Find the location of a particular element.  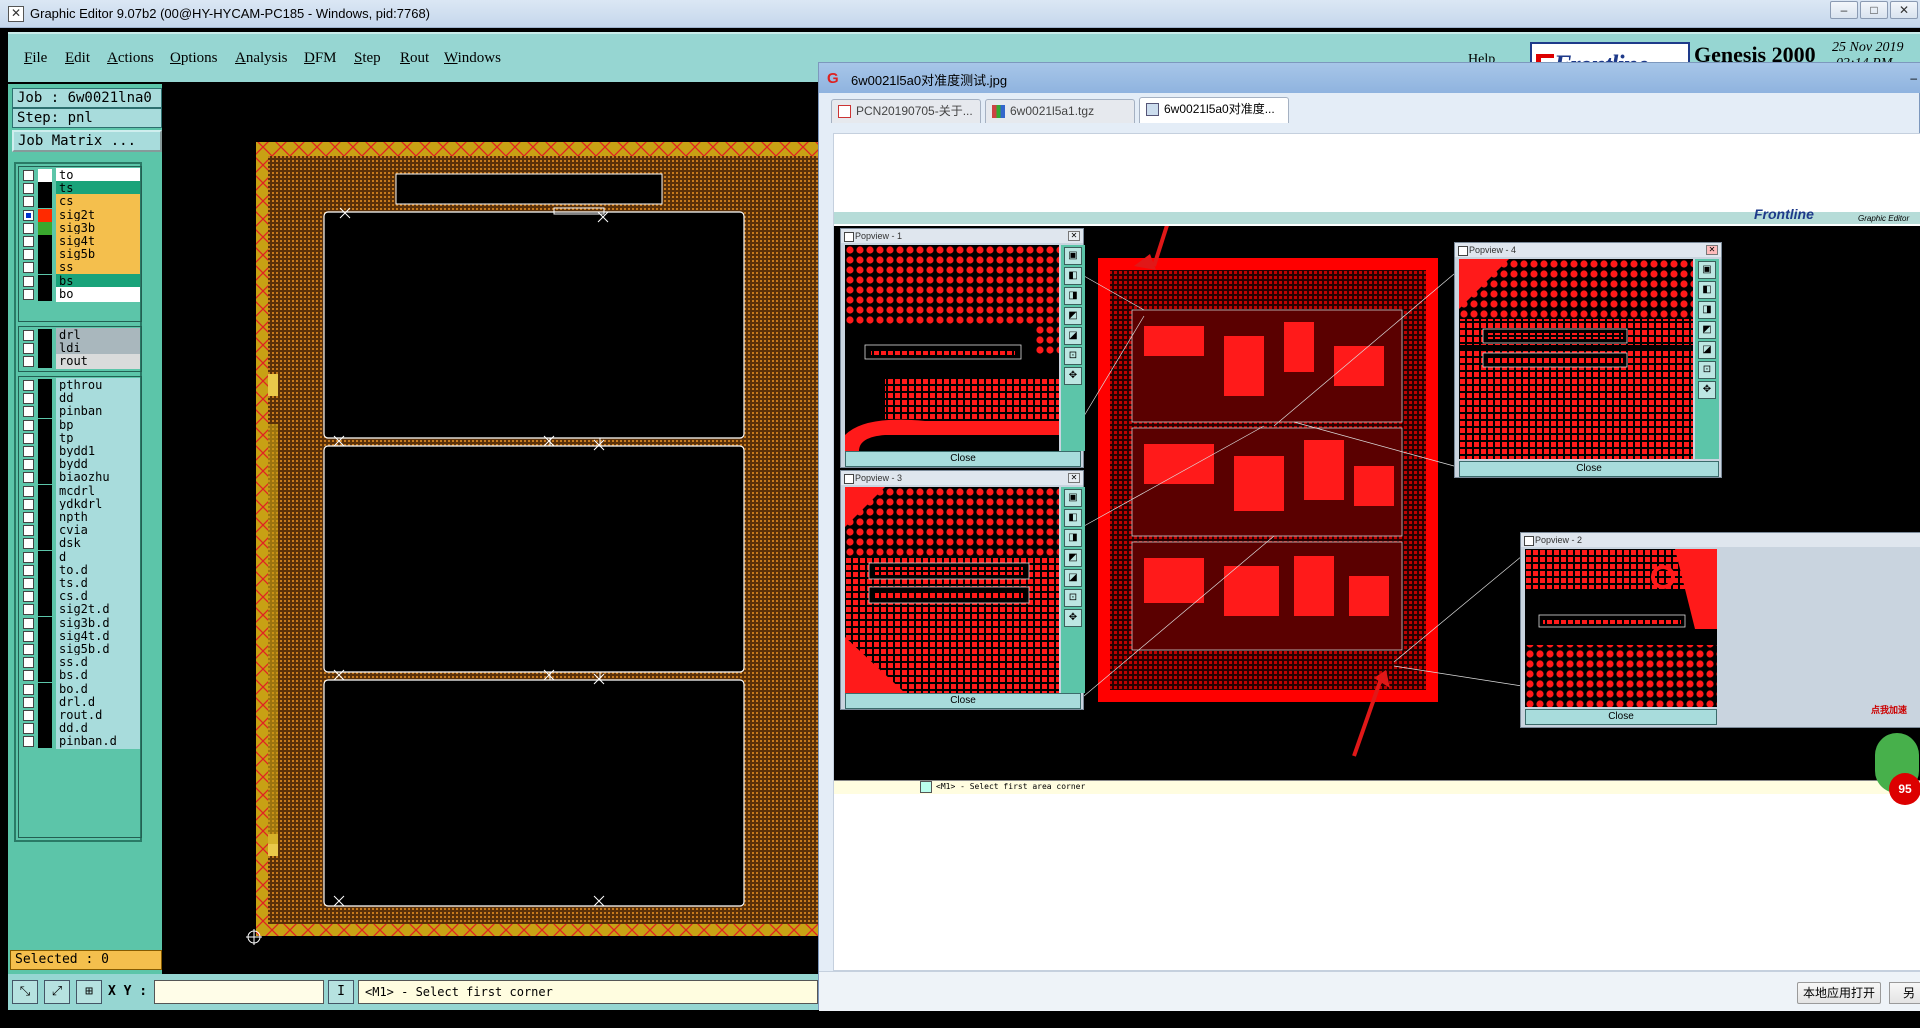

menu-edit: Edit is located at coordinates (77, 58).